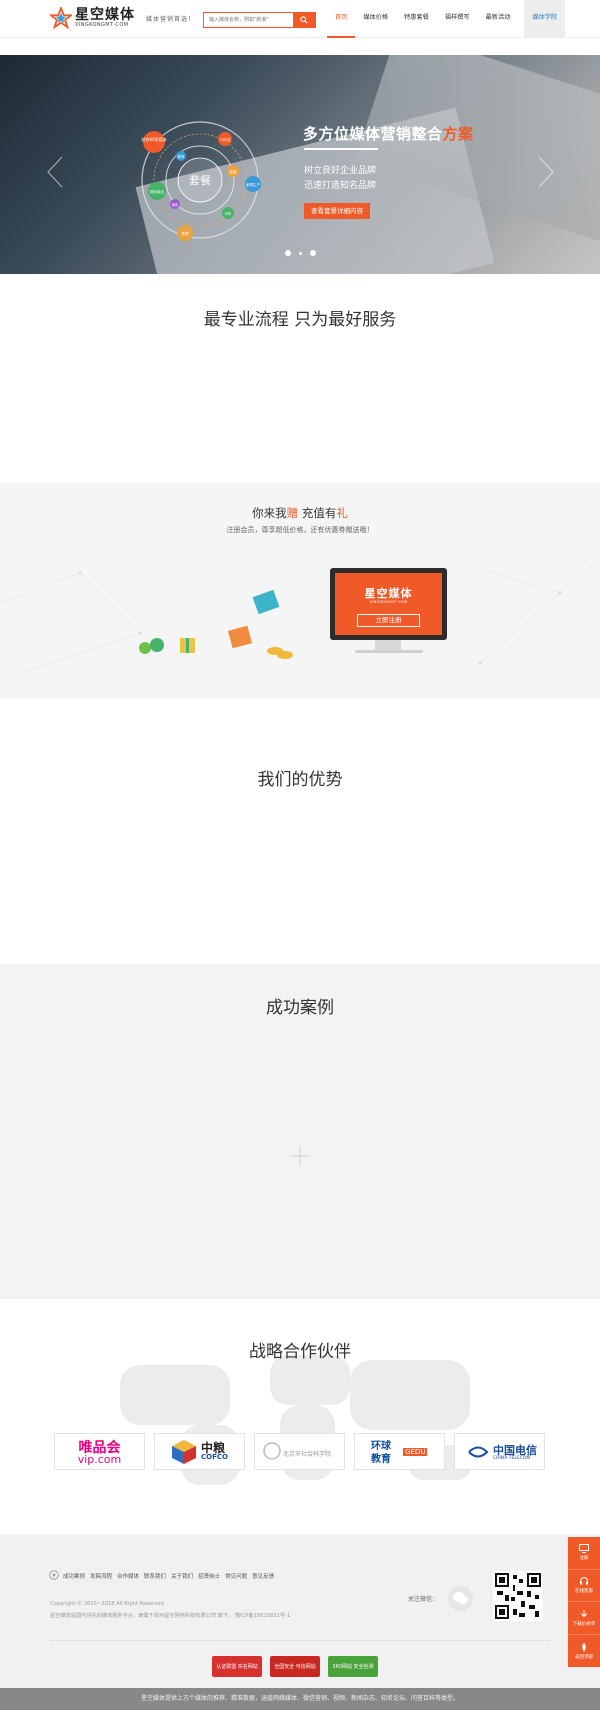 The image size is (600, 1710). I want to click on package-diagram: 套餐 综合60家媒体 IT科技 教育 旅游 家具生产 汽车 财经商业 美容 其他, so click(201, 181).